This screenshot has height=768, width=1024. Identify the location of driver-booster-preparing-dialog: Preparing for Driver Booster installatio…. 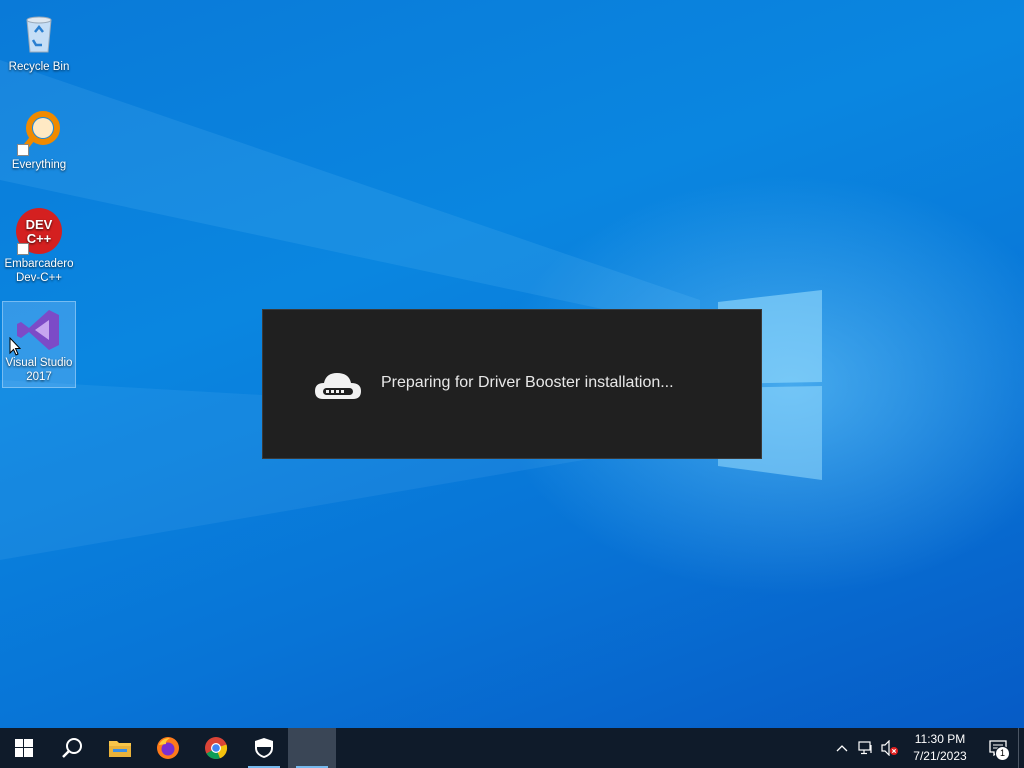
(512, 384).